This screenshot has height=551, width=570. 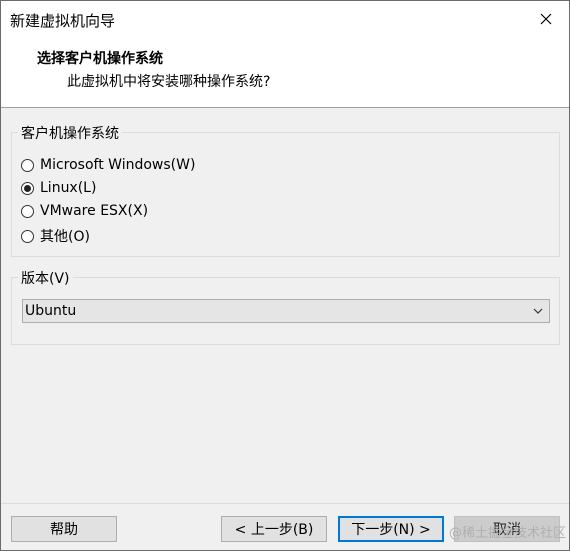 I want to click on radio-option-windows: Microsoft Windows(W), so click(x=108, y=165).